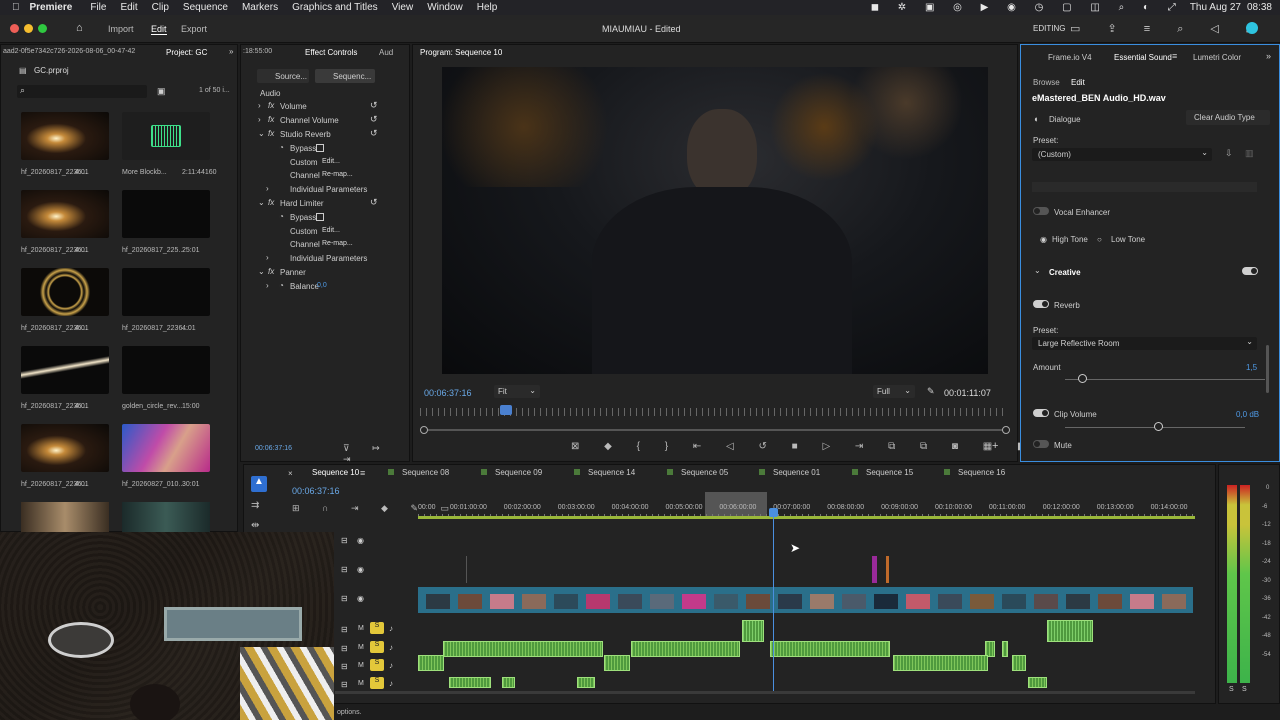 This screenshot has height=720, width=1280. Describe the element at coordinates (128, 7) in the screenshot. I see `menu-edit: Edit` at that location.